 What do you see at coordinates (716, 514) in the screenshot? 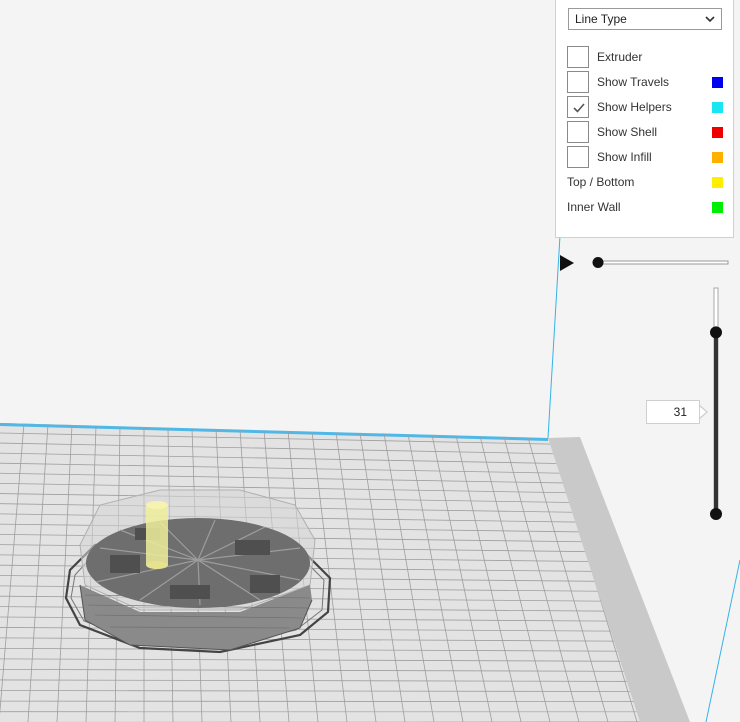
I see `layer-slider-lower-handle` at bounding box center [716, 514].